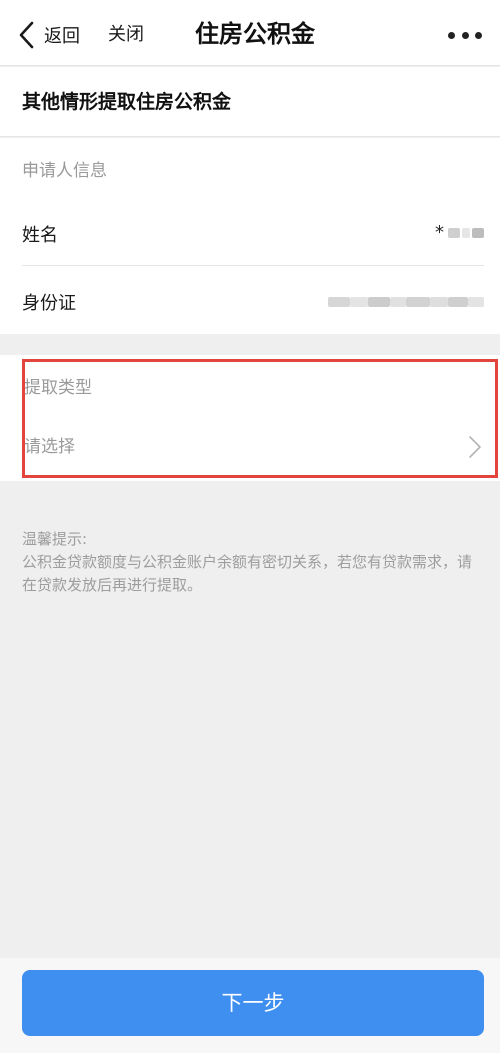 The width and height of the screenshot is (500, 1053). What do you see at coordinates (255, 34) in the screenshot?
I see `page-title: 住房公积金` at bounding box center [255, 34].